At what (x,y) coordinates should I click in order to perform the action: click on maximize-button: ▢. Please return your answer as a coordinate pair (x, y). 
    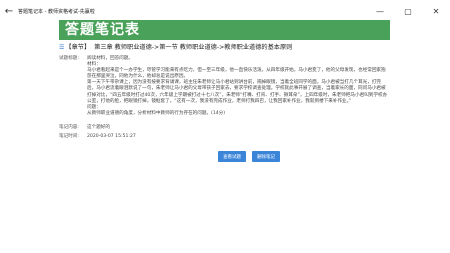
    Looking at the image, I should click on (408, 11).